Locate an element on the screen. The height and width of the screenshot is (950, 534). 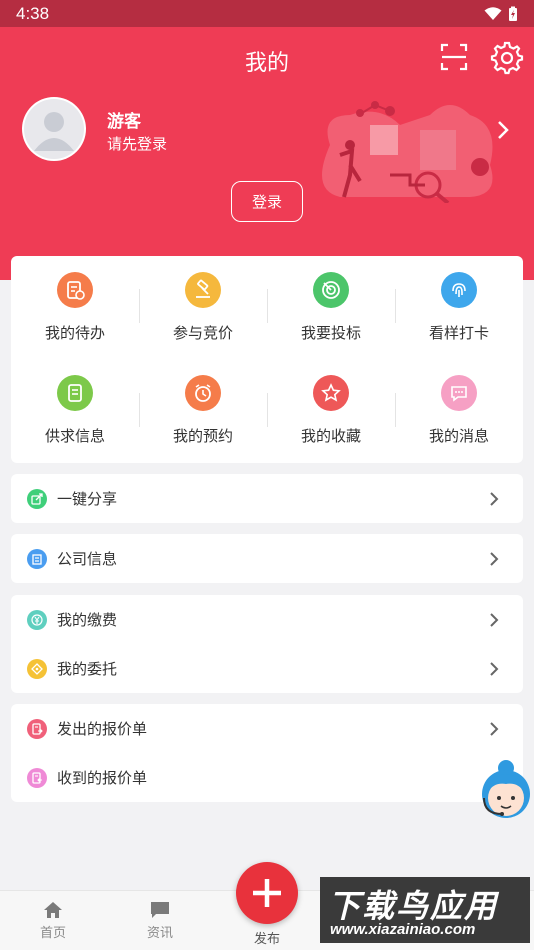
grid-item-bidding: 参与竞价 is located at coordinates (203, 306).